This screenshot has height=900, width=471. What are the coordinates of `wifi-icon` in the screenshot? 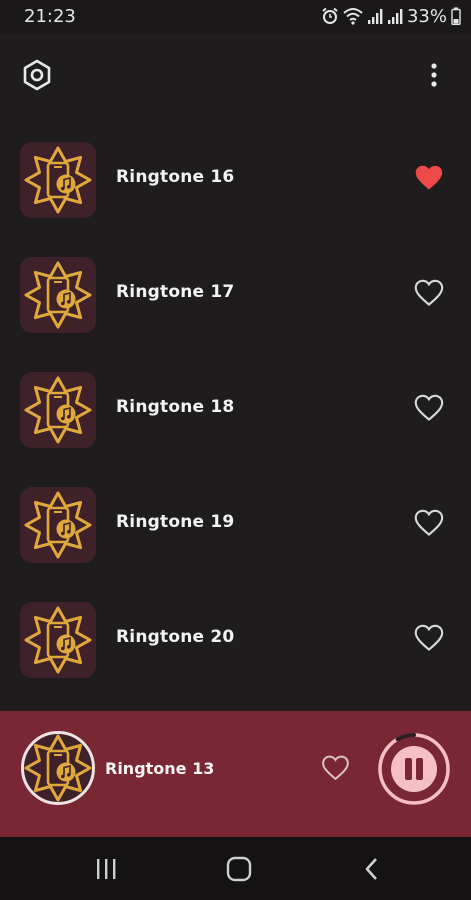 It's located at (353, 16).